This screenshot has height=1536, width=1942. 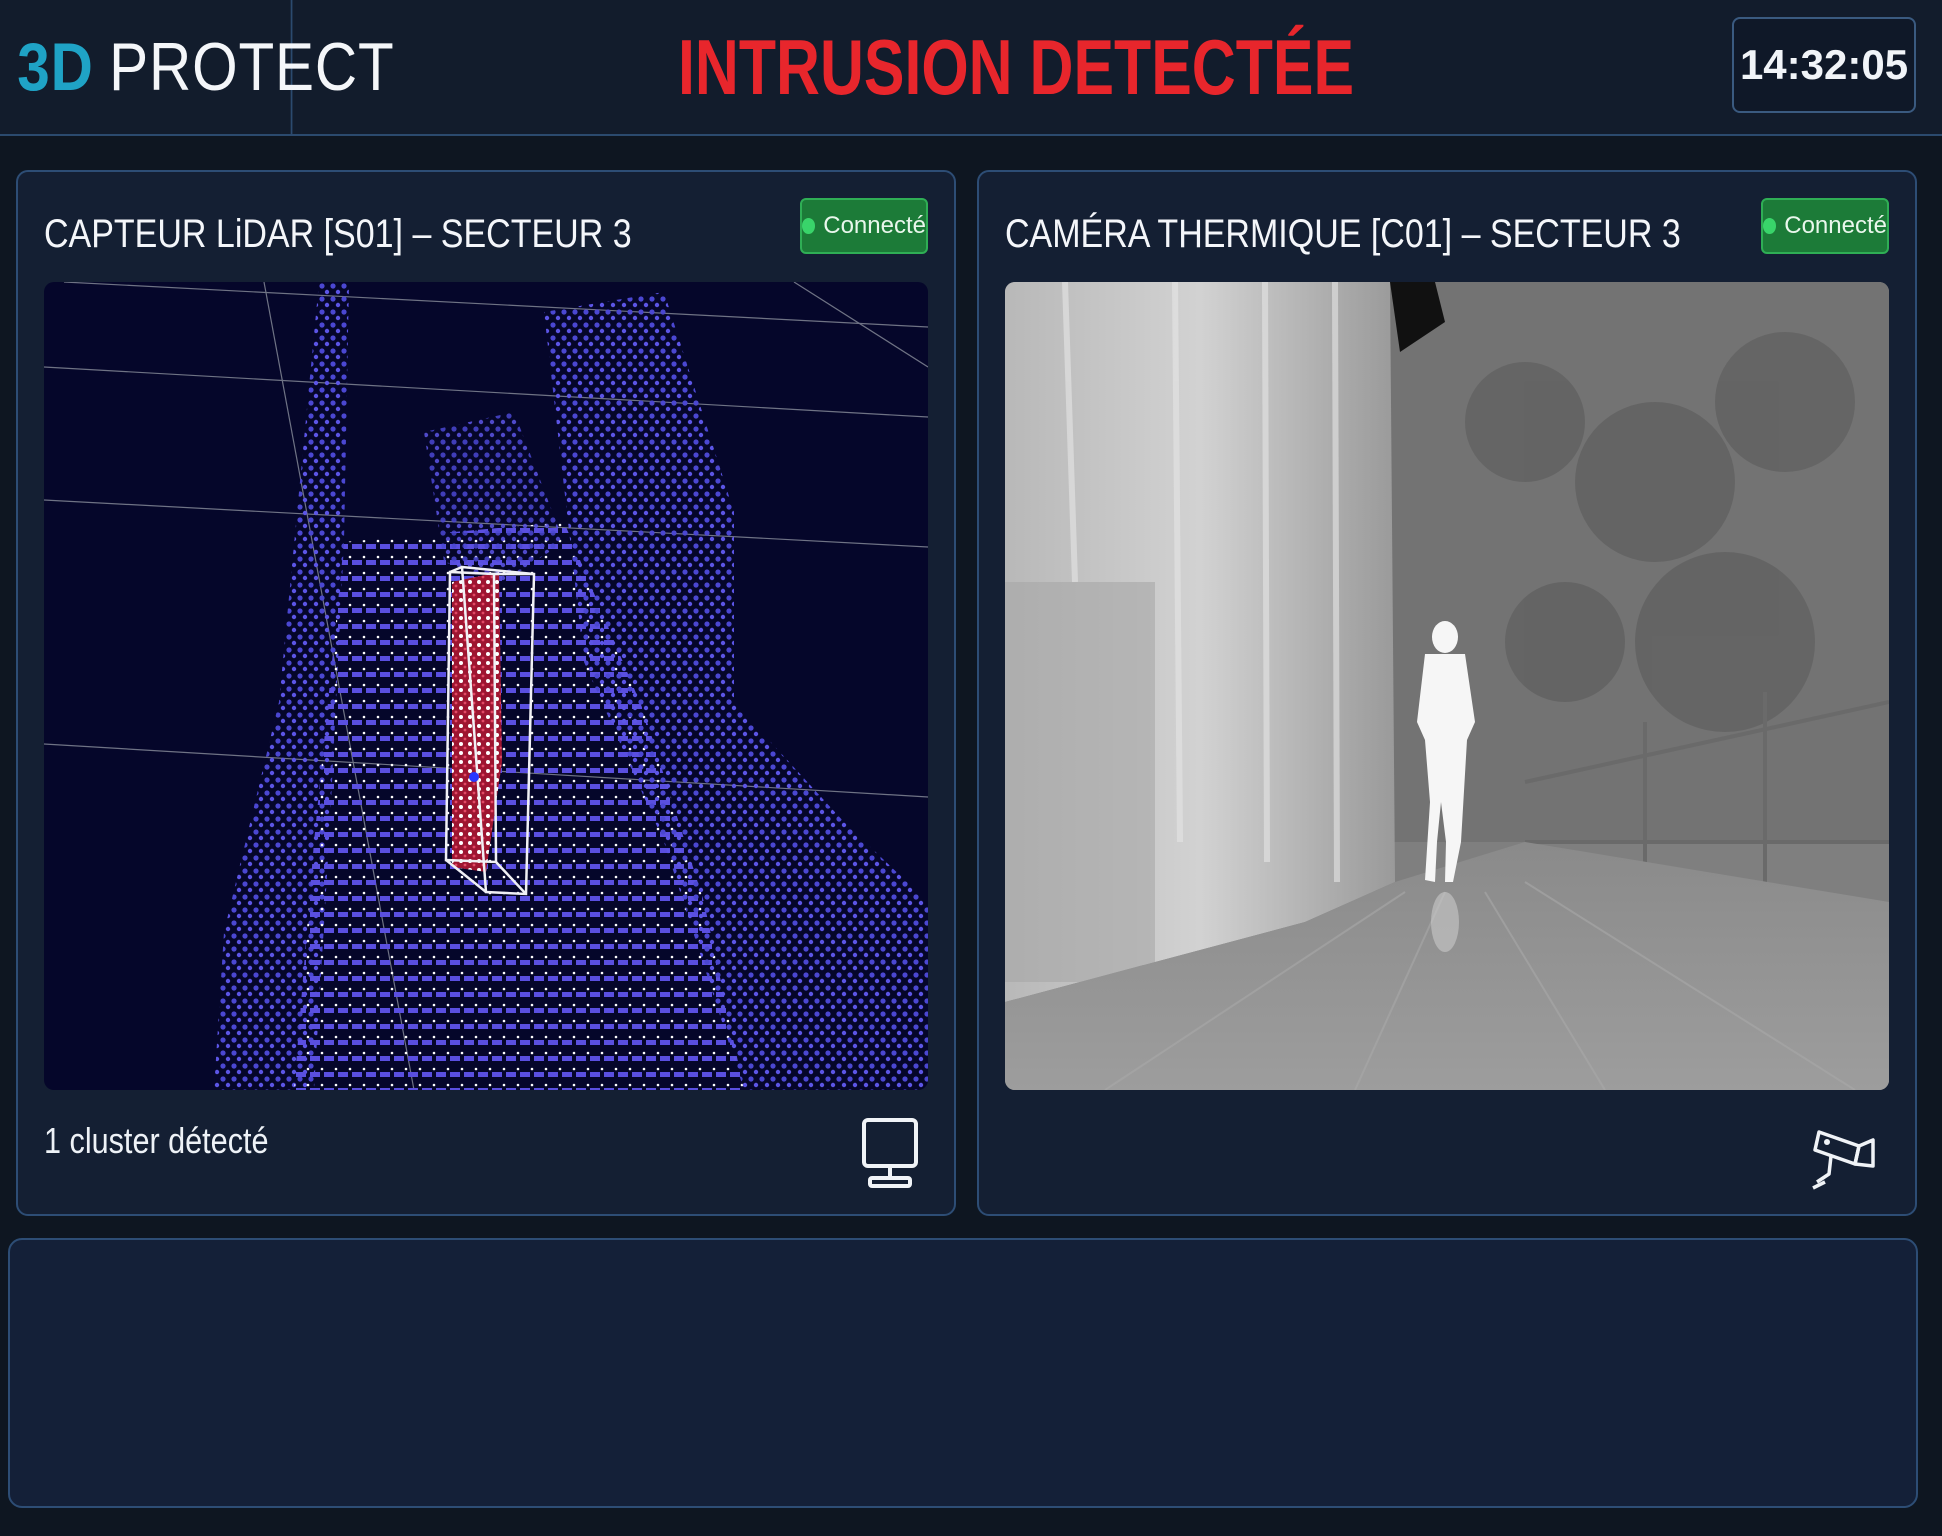 What do you see at coordinates (1824, 65) in the screenshot?
I see `clock-display: 14:32:05` at bounding box center [1824, 65].